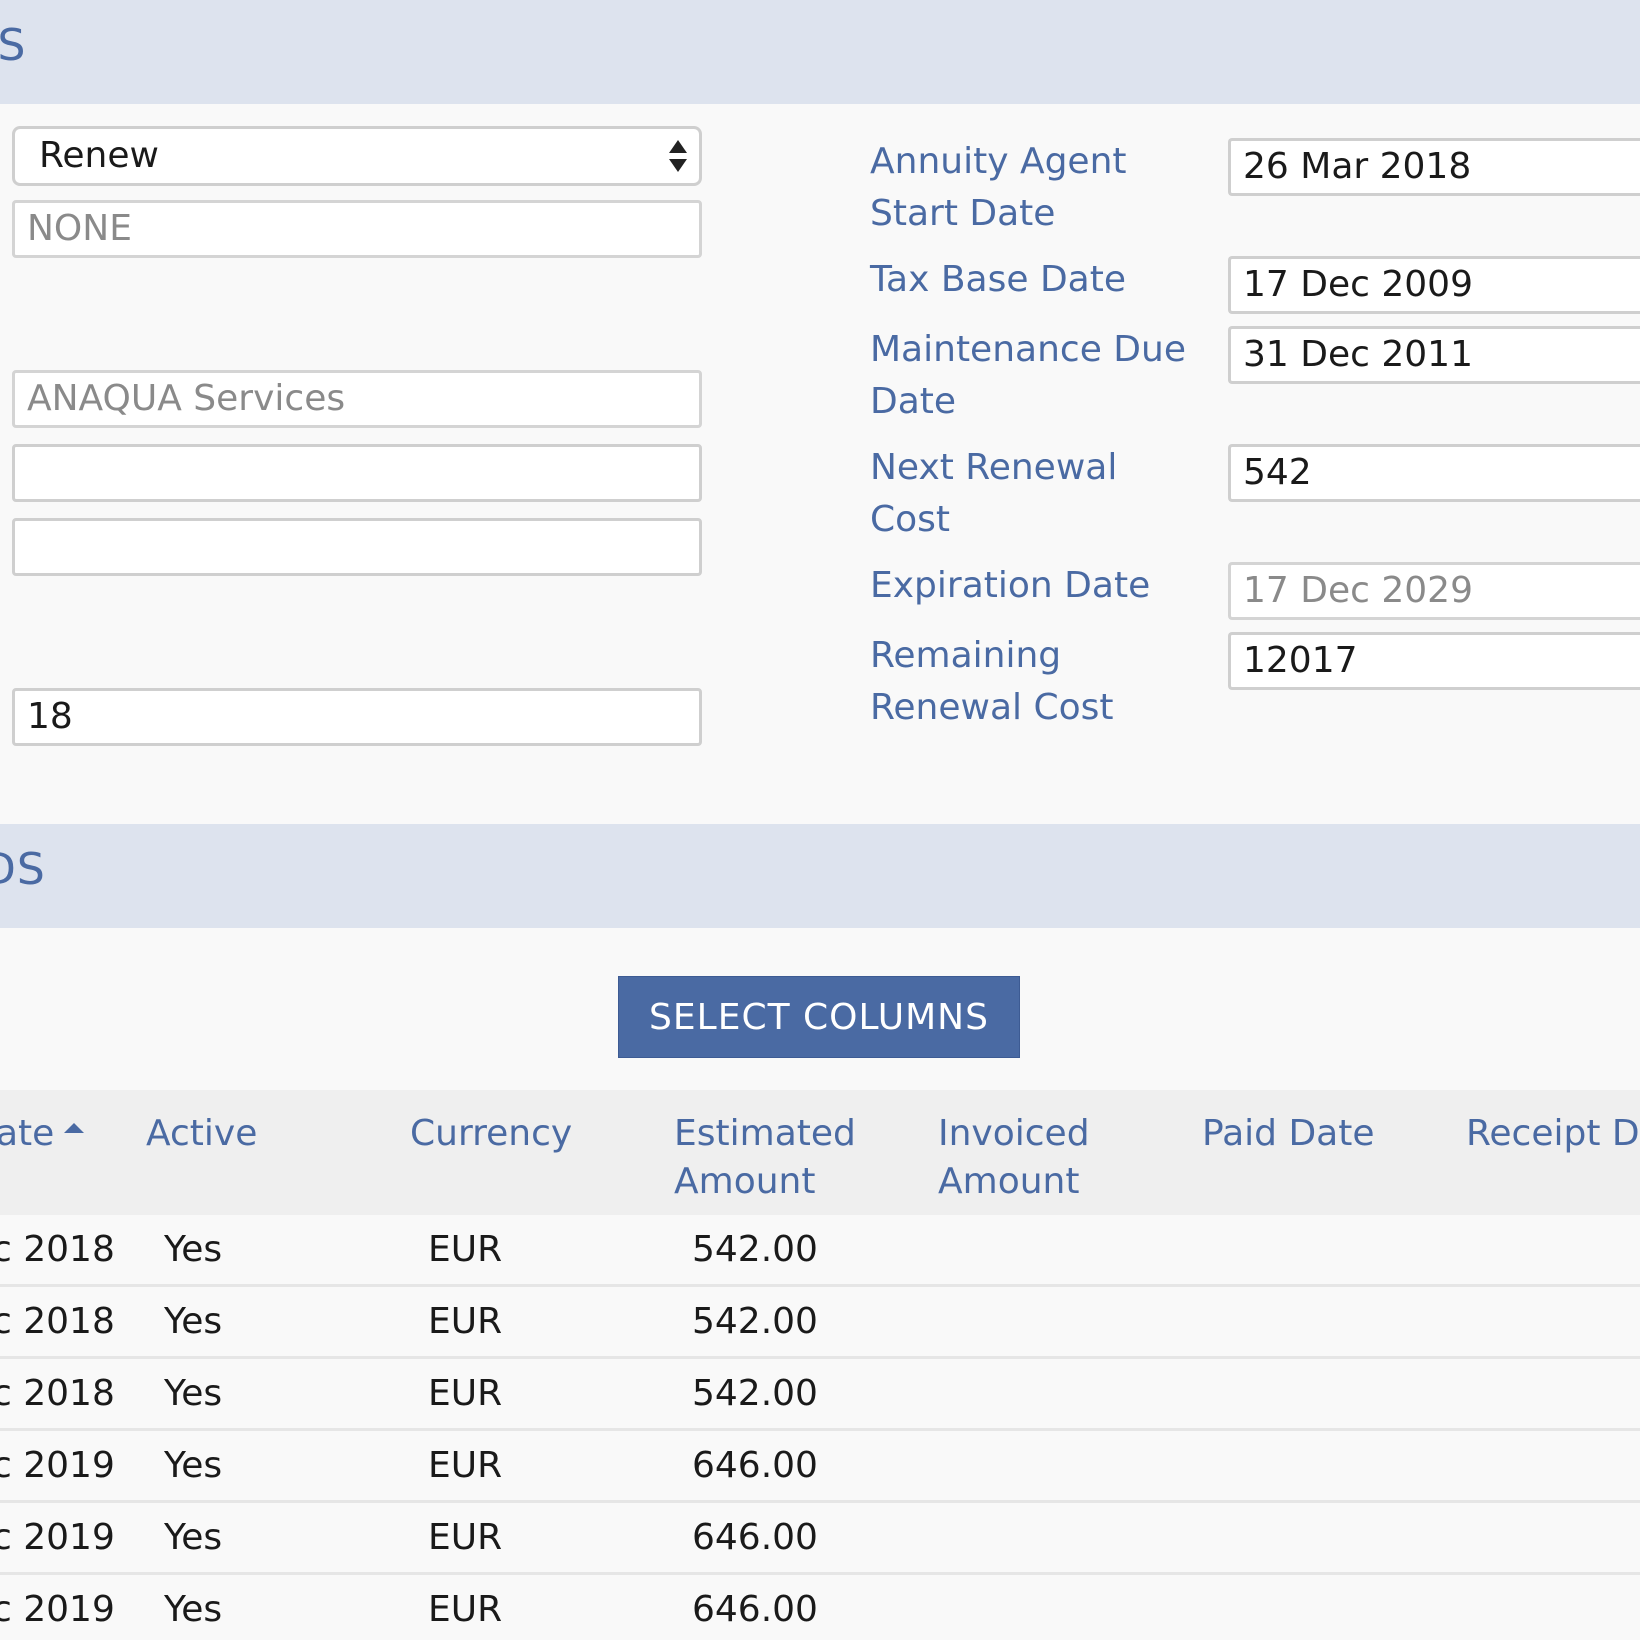  Describe the element at coordinates (357, 156) in the screenshot. I see `action-select: Renew` at that location.